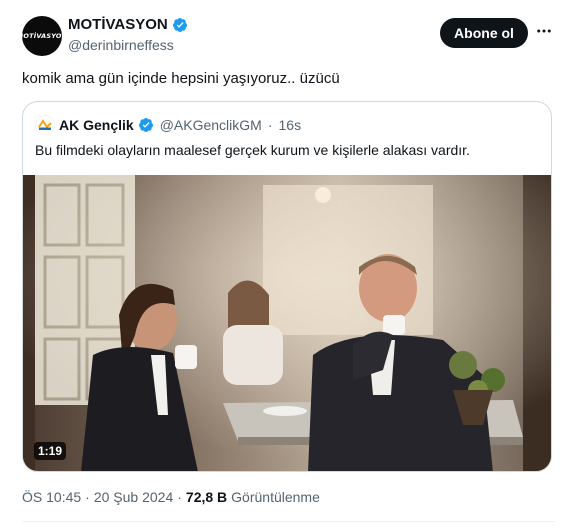 The image size is (577, 532). What do you see at coordinates (206, 497) in the screenshot?
I see `views-count: 72,8 B` at bounding box center [206, 497].